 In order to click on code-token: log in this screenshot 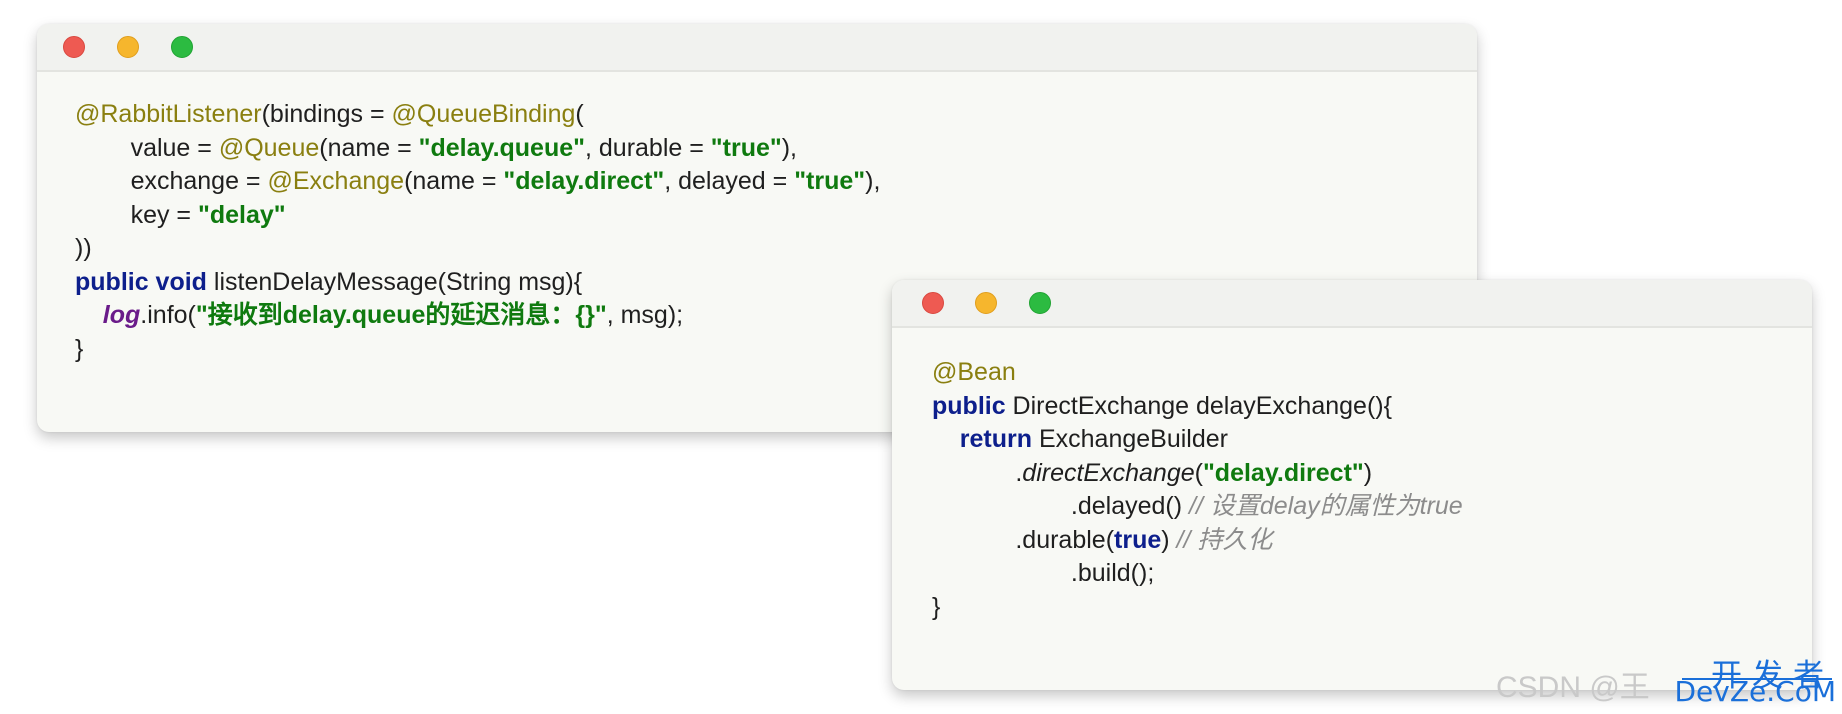, I will do `click(121, 315)`.